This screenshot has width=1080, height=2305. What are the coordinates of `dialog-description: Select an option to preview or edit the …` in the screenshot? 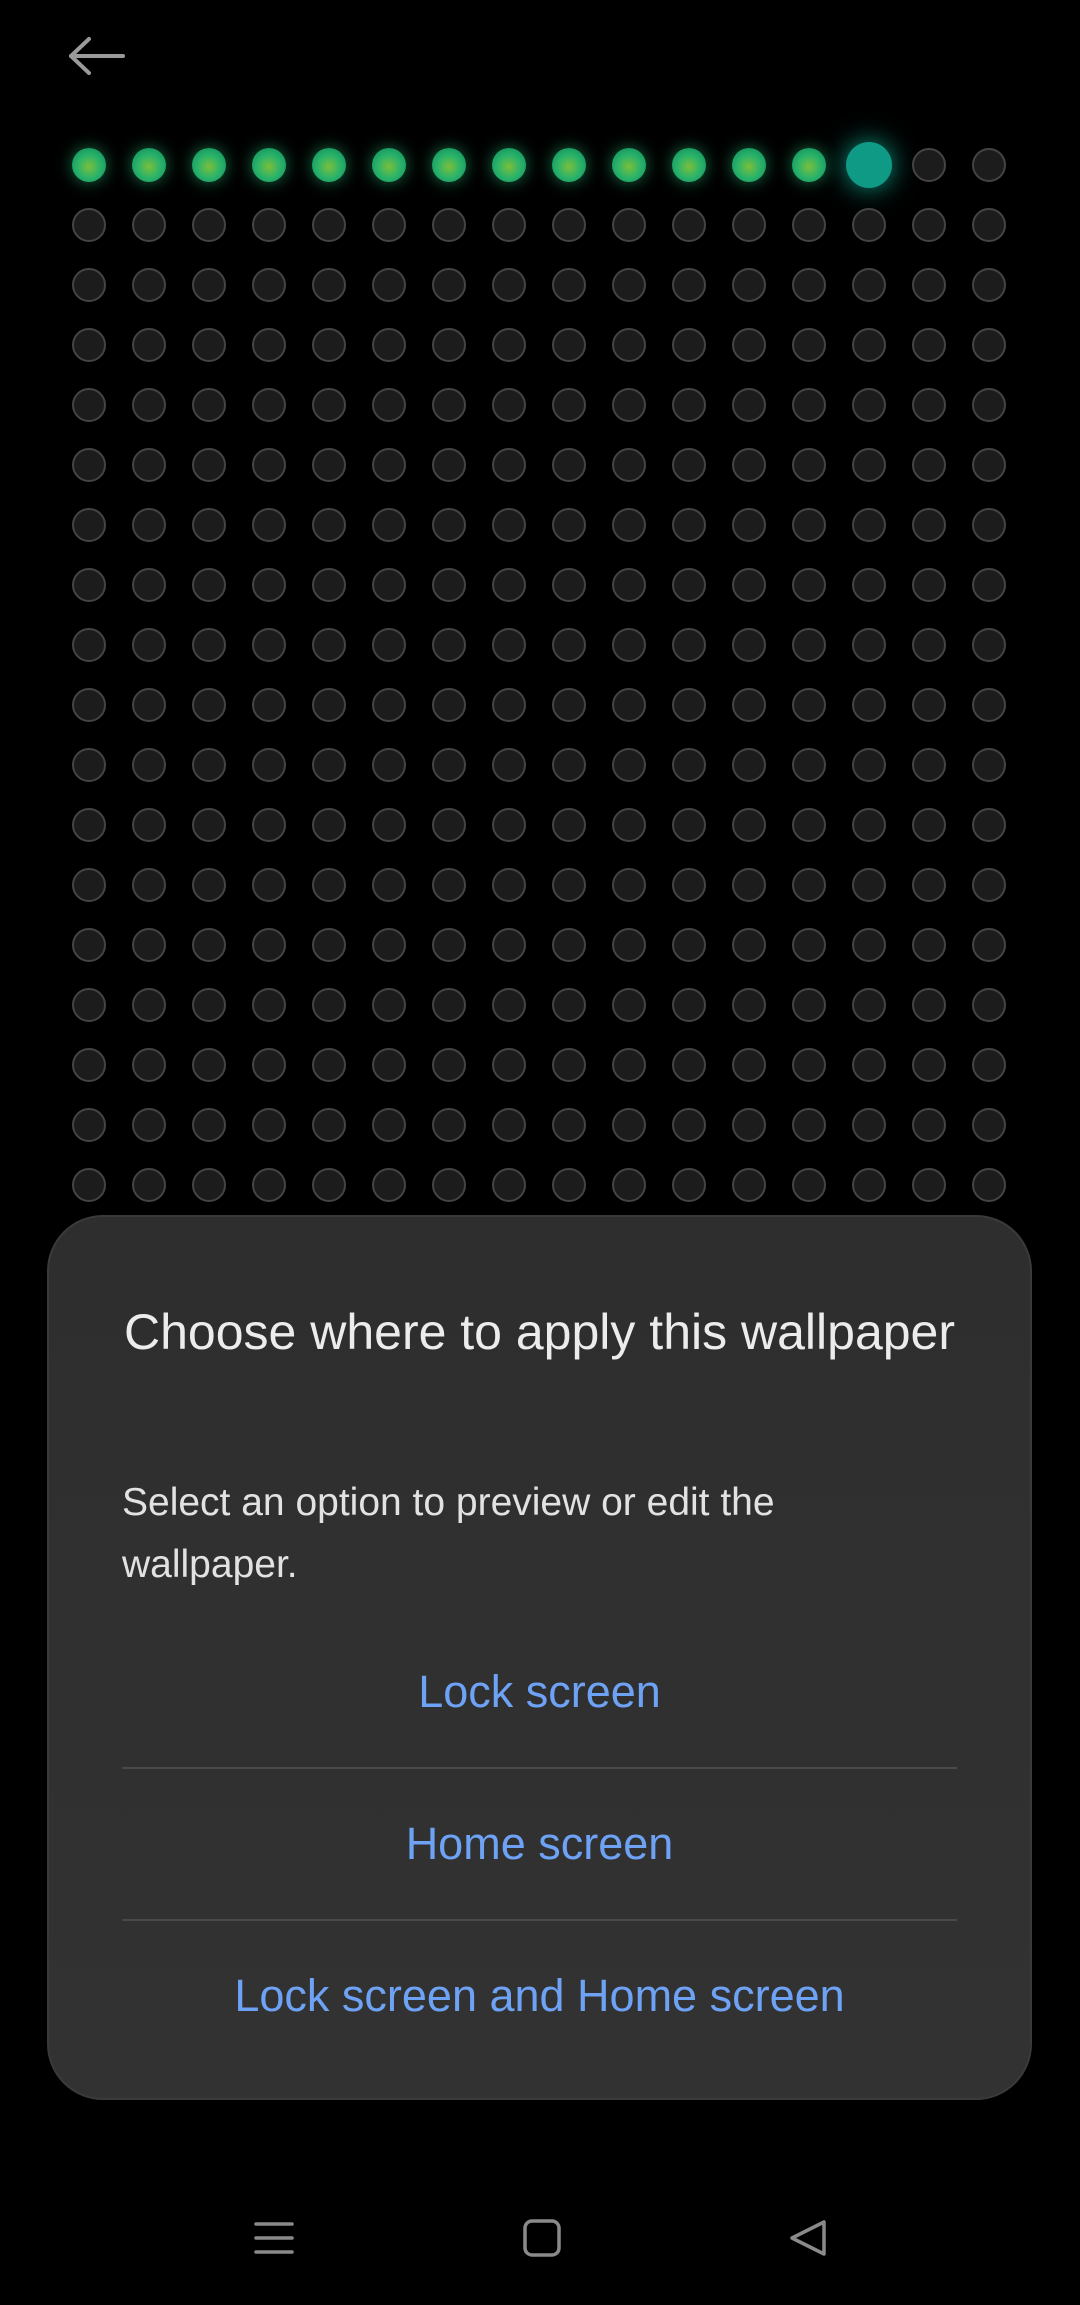 It's located at (448, 1533).